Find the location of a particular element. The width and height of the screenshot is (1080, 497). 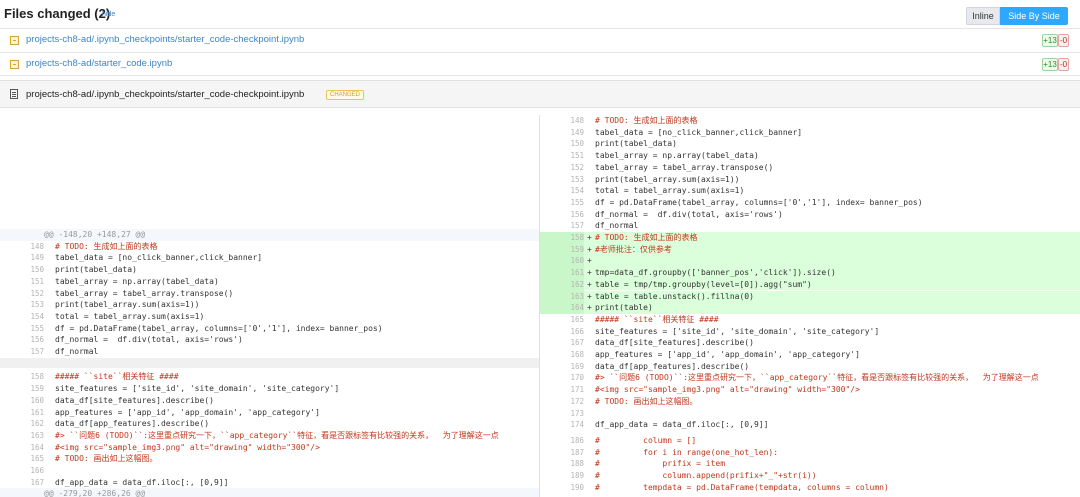

diff-line: 157 df_normal is located at coordinates (269, 352).